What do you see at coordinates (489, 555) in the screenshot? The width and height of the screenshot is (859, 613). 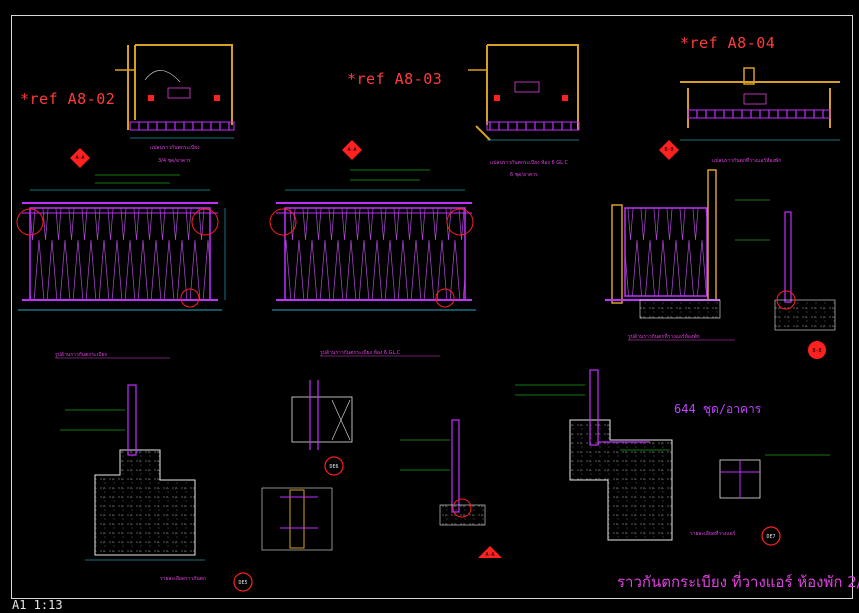 I see `marker-section-a-bottom-label: A-A` at bounding box center [489, 555].